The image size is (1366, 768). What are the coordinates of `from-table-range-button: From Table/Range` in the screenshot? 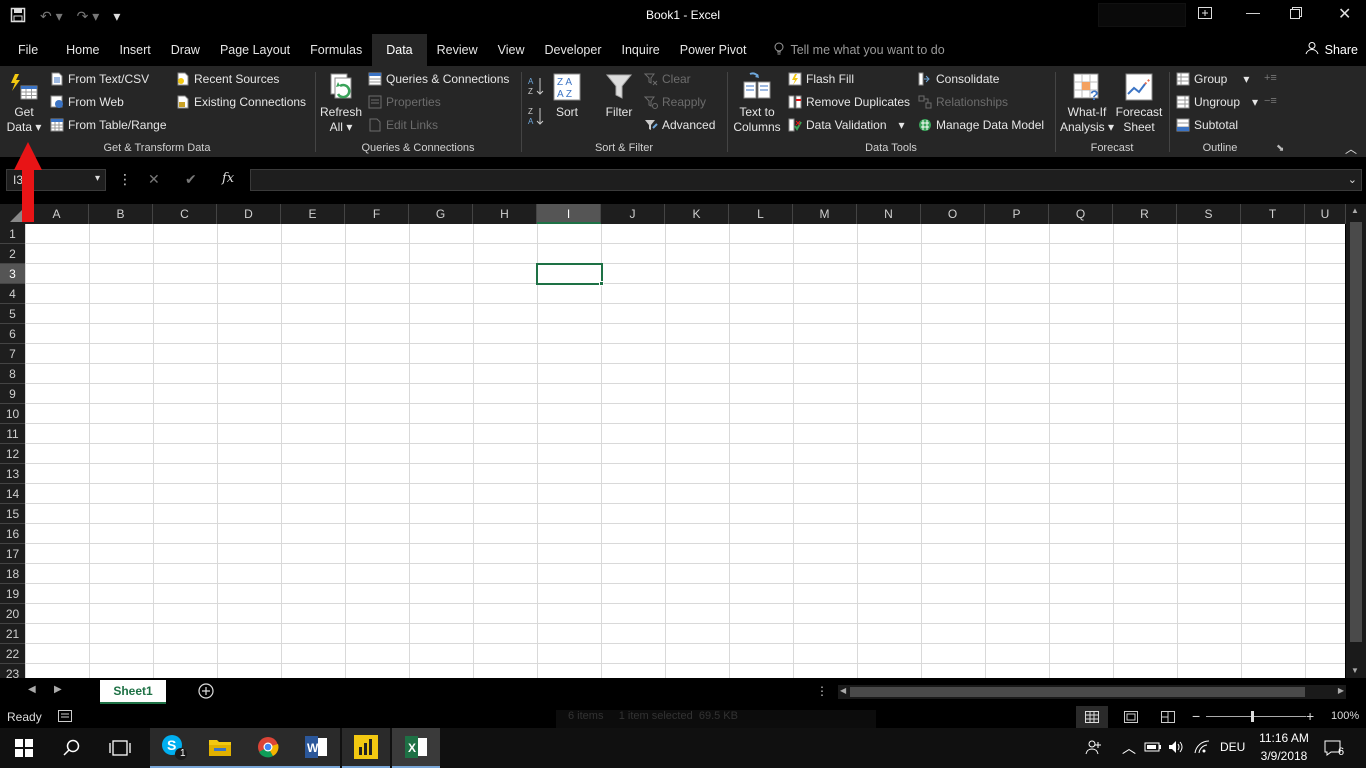 It's located at (108, 125).